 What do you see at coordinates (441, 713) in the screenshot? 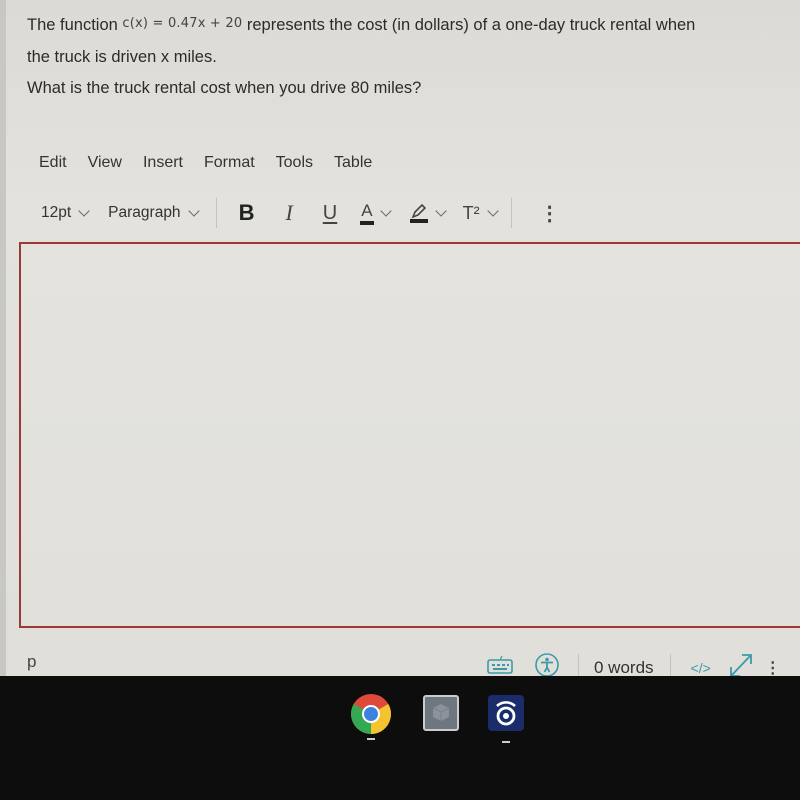
I see `files-app-icon` at bounding box center [441, 713].